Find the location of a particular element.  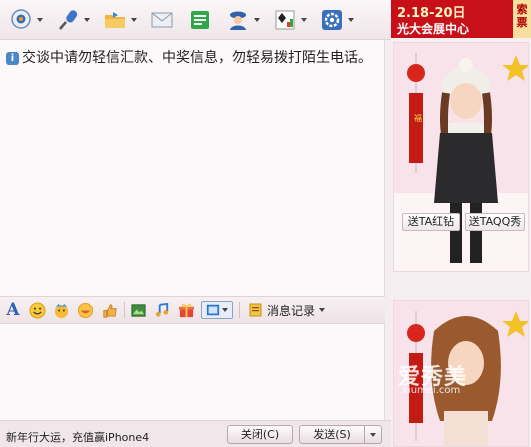

games-button is located at coordinates (289, 20).